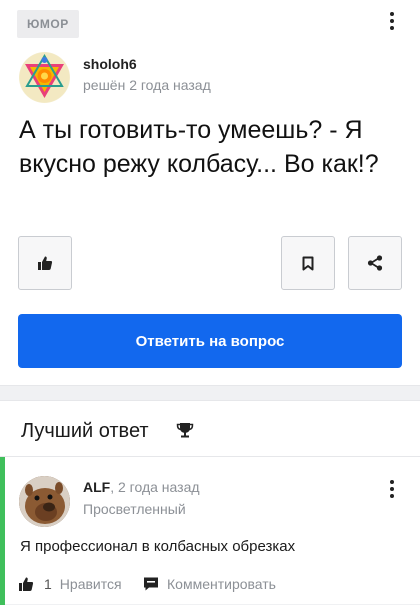 The width and height of the screenshot is (420, 605). I want to click on asker-avatar, so click(44, 77).